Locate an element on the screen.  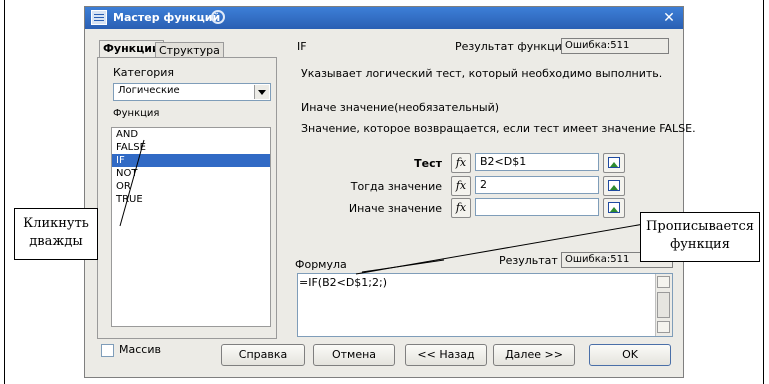
callout-formula-line1: Прописывается is located at coordinates (700, 226).